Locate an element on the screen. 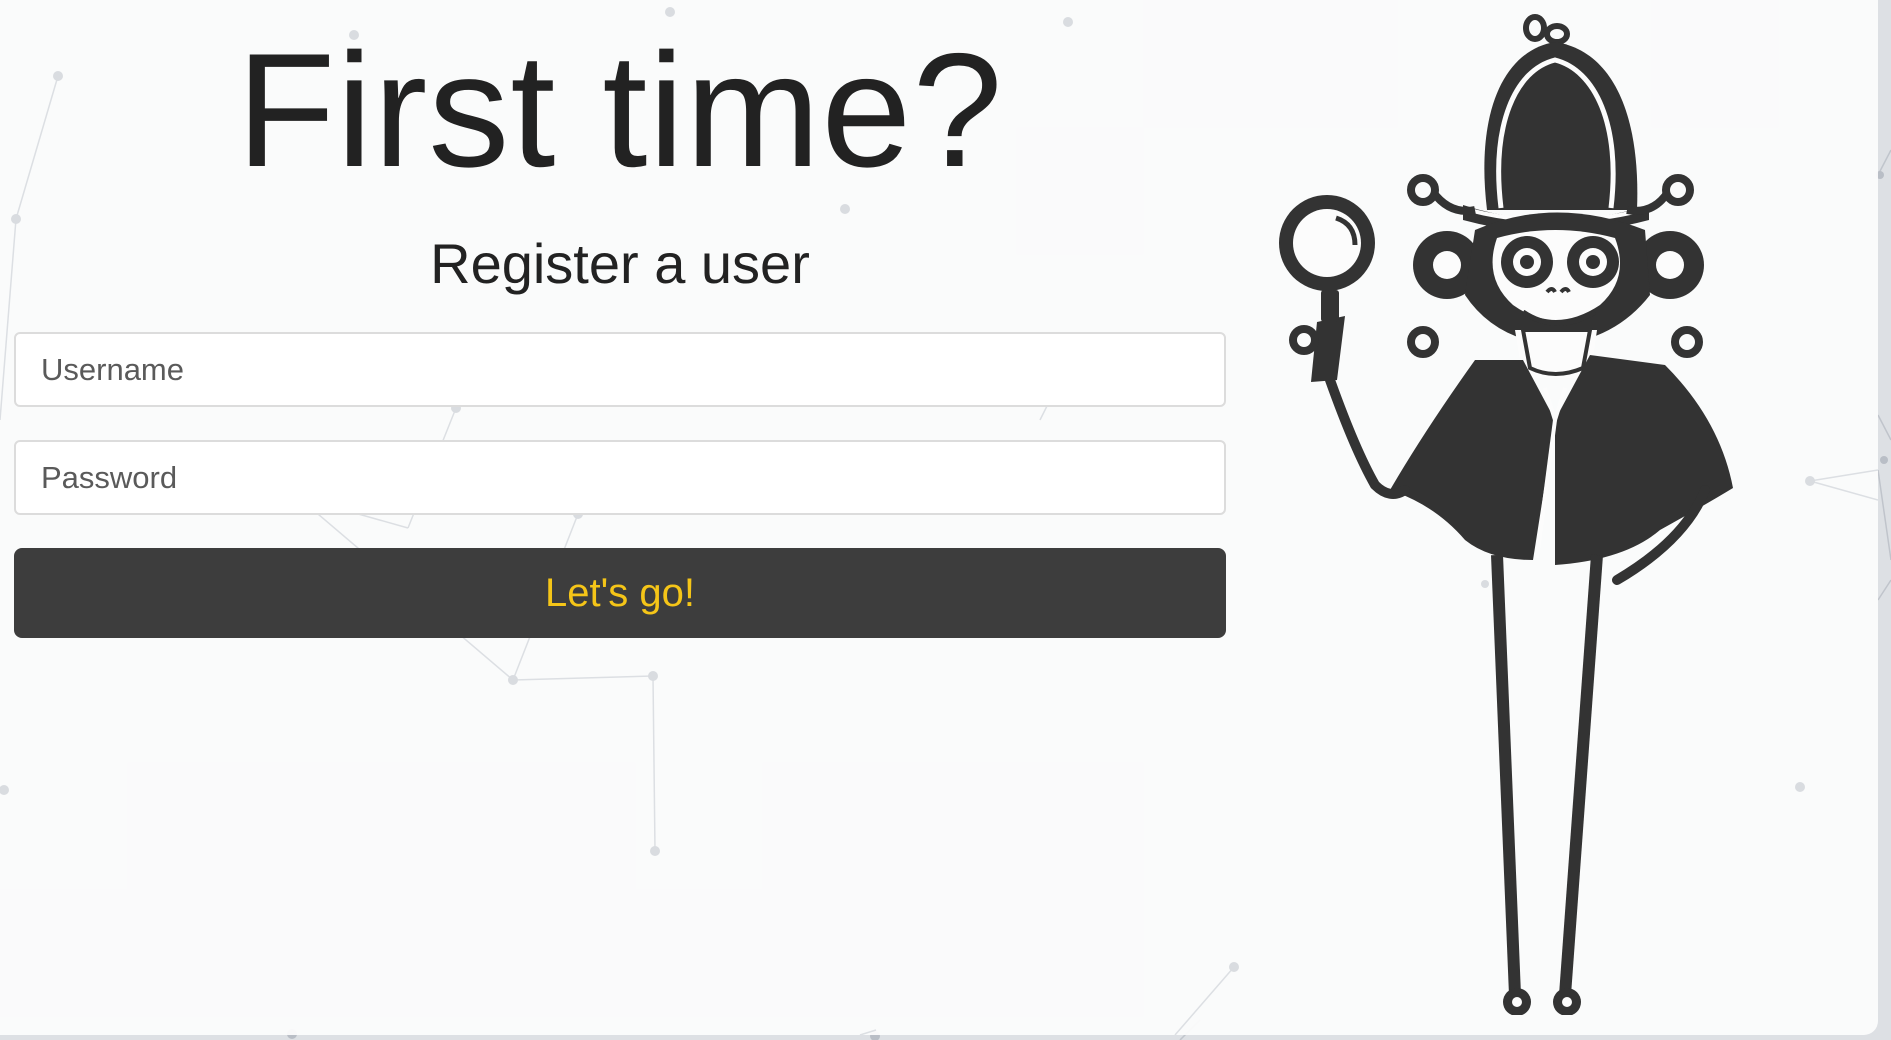  page-title: First time? is located at coordinates (620, 110).